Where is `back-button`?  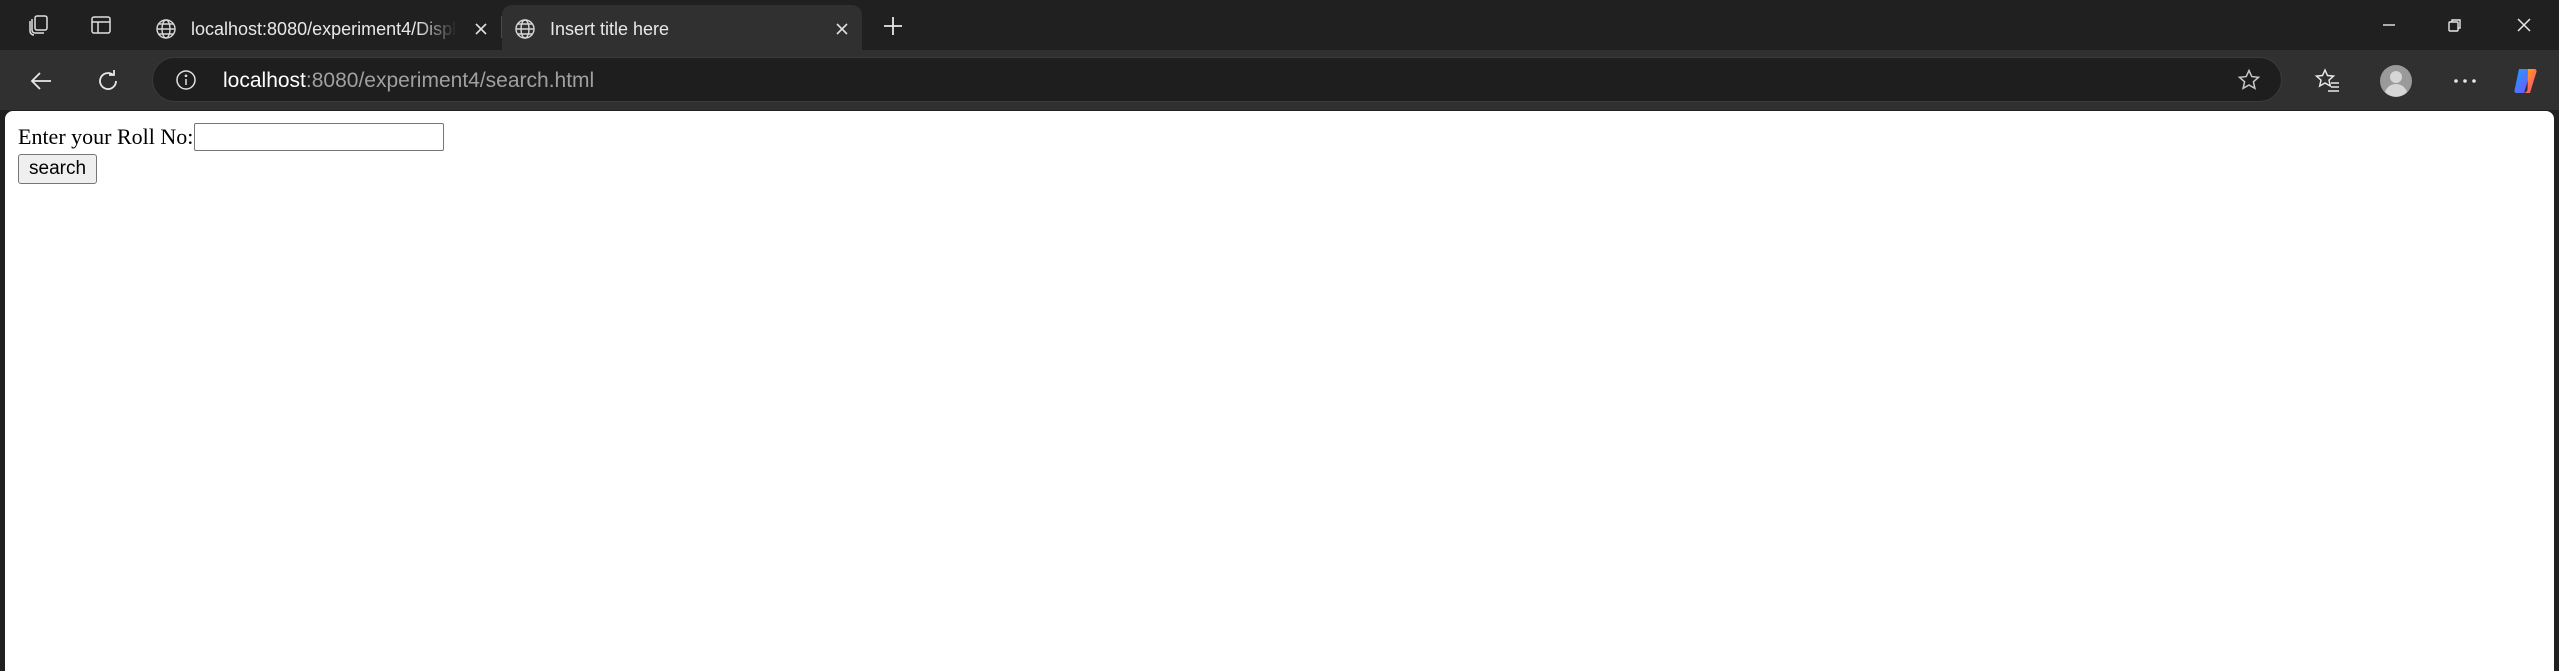 back-button is located at coordinates (41, 81).